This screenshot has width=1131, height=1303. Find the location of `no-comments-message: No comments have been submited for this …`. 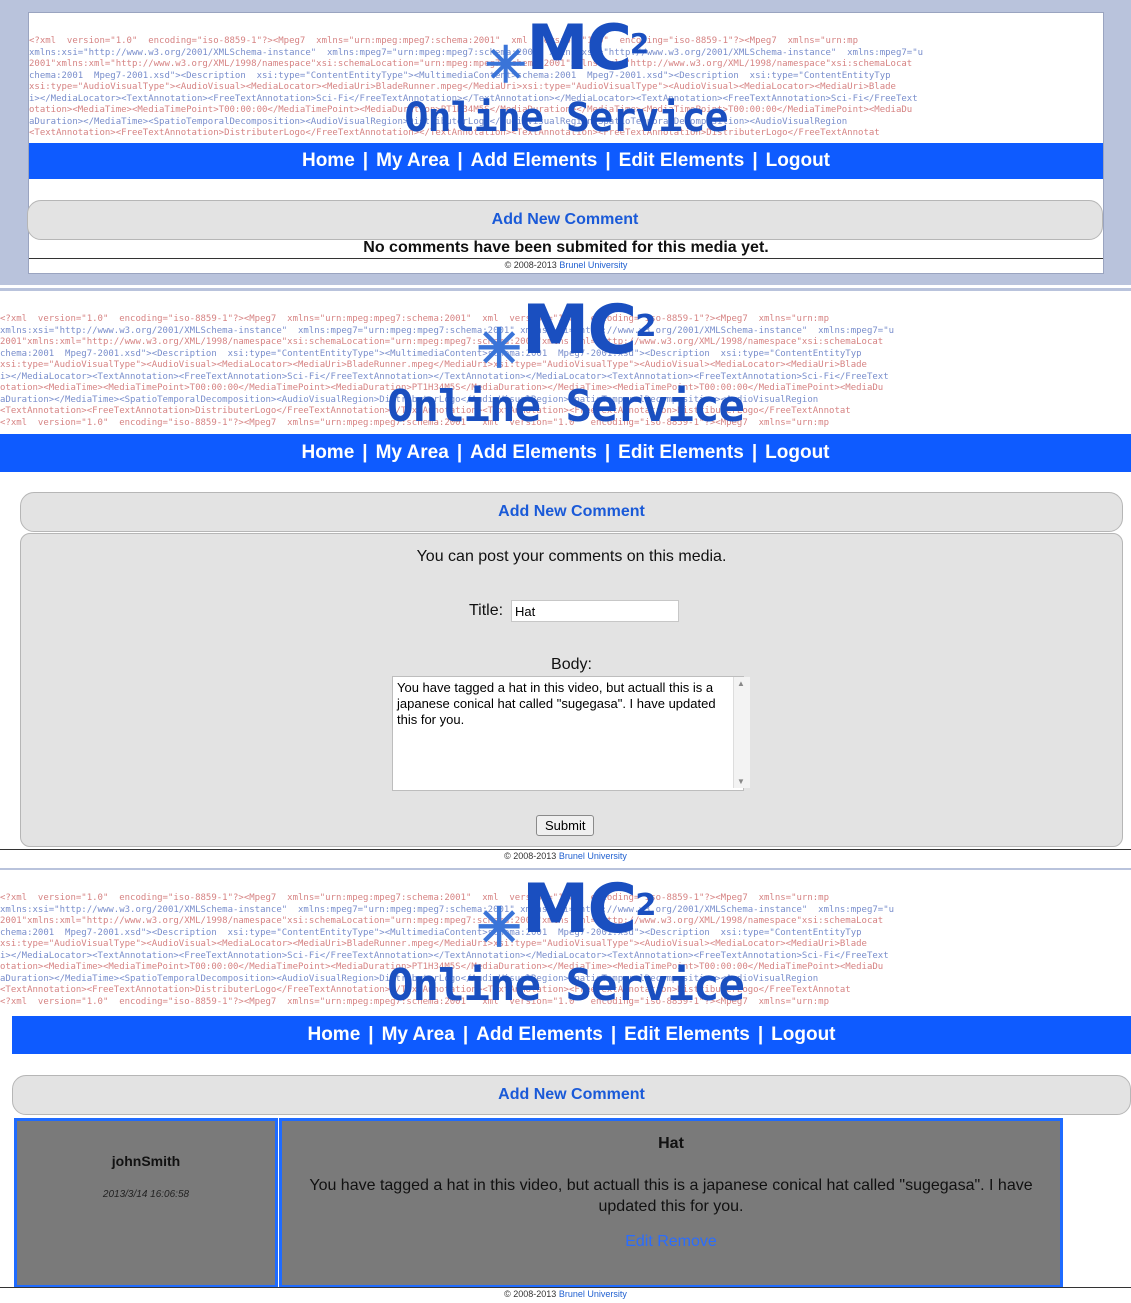

no-comments-message: No comments have been submited for this … is located at coordinates (566, 247).